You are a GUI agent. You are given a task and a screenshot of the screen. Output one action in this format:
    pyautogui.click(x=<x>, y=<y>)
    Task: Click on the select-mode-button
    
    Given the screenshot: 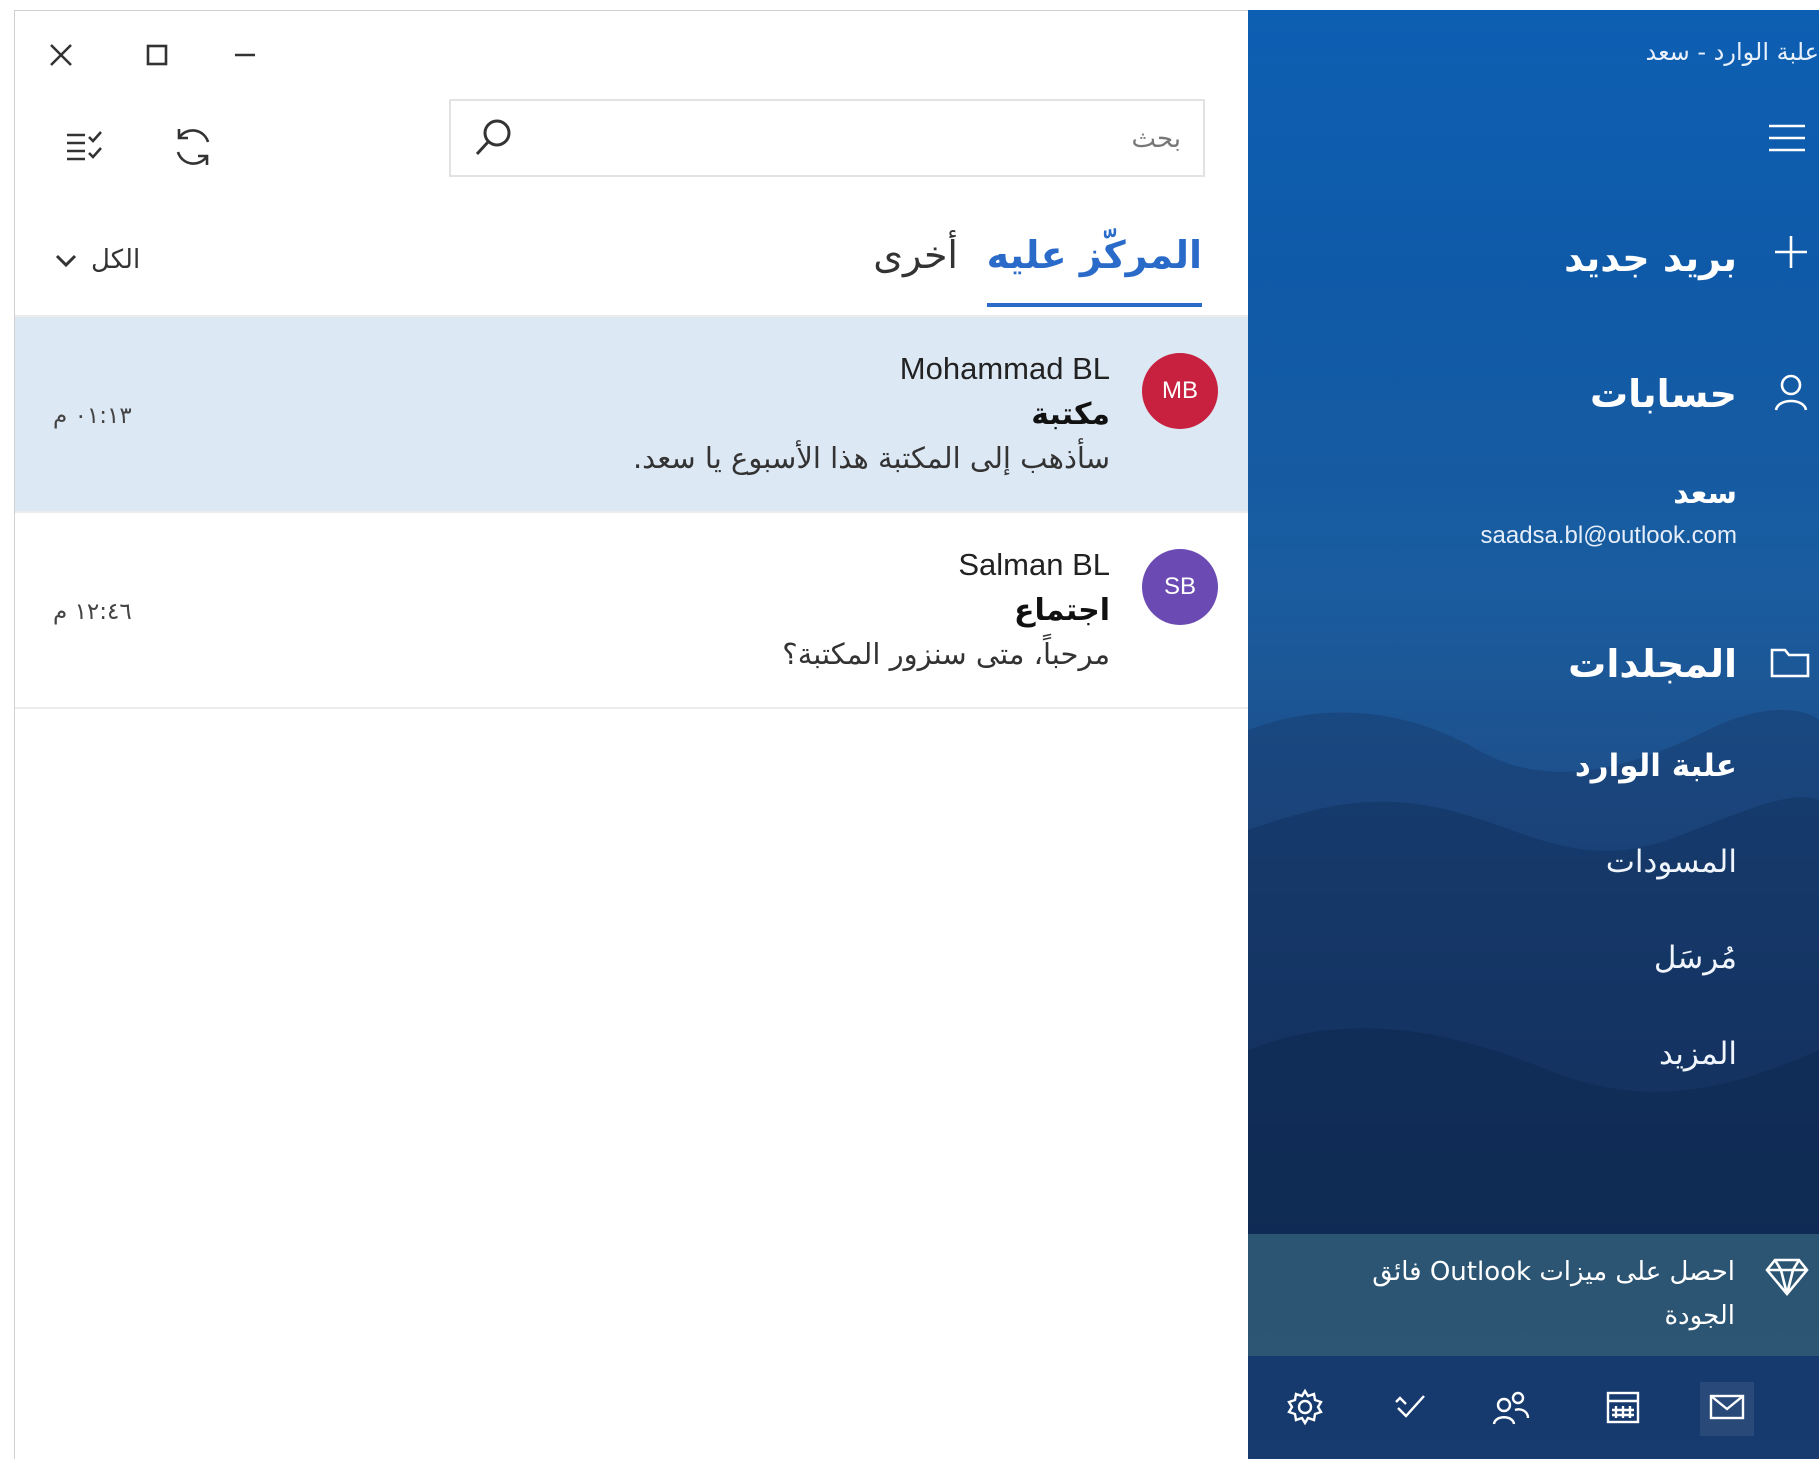 What is the action you would take?
    pyautogui.click(x=87, y=149)
    